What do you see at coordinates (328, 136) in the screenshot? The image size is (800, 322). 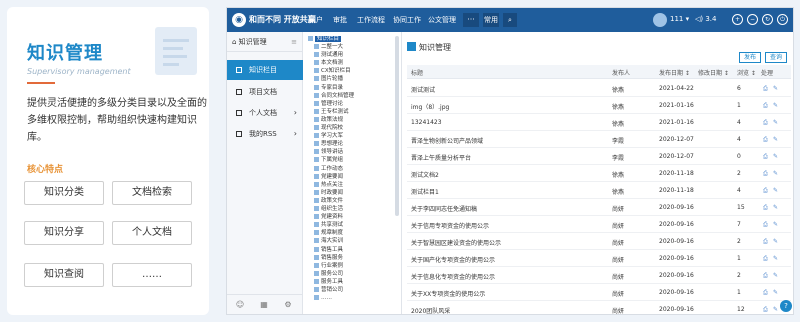 I see `tree-node: 学习大军` at bounding box center [328, 136].